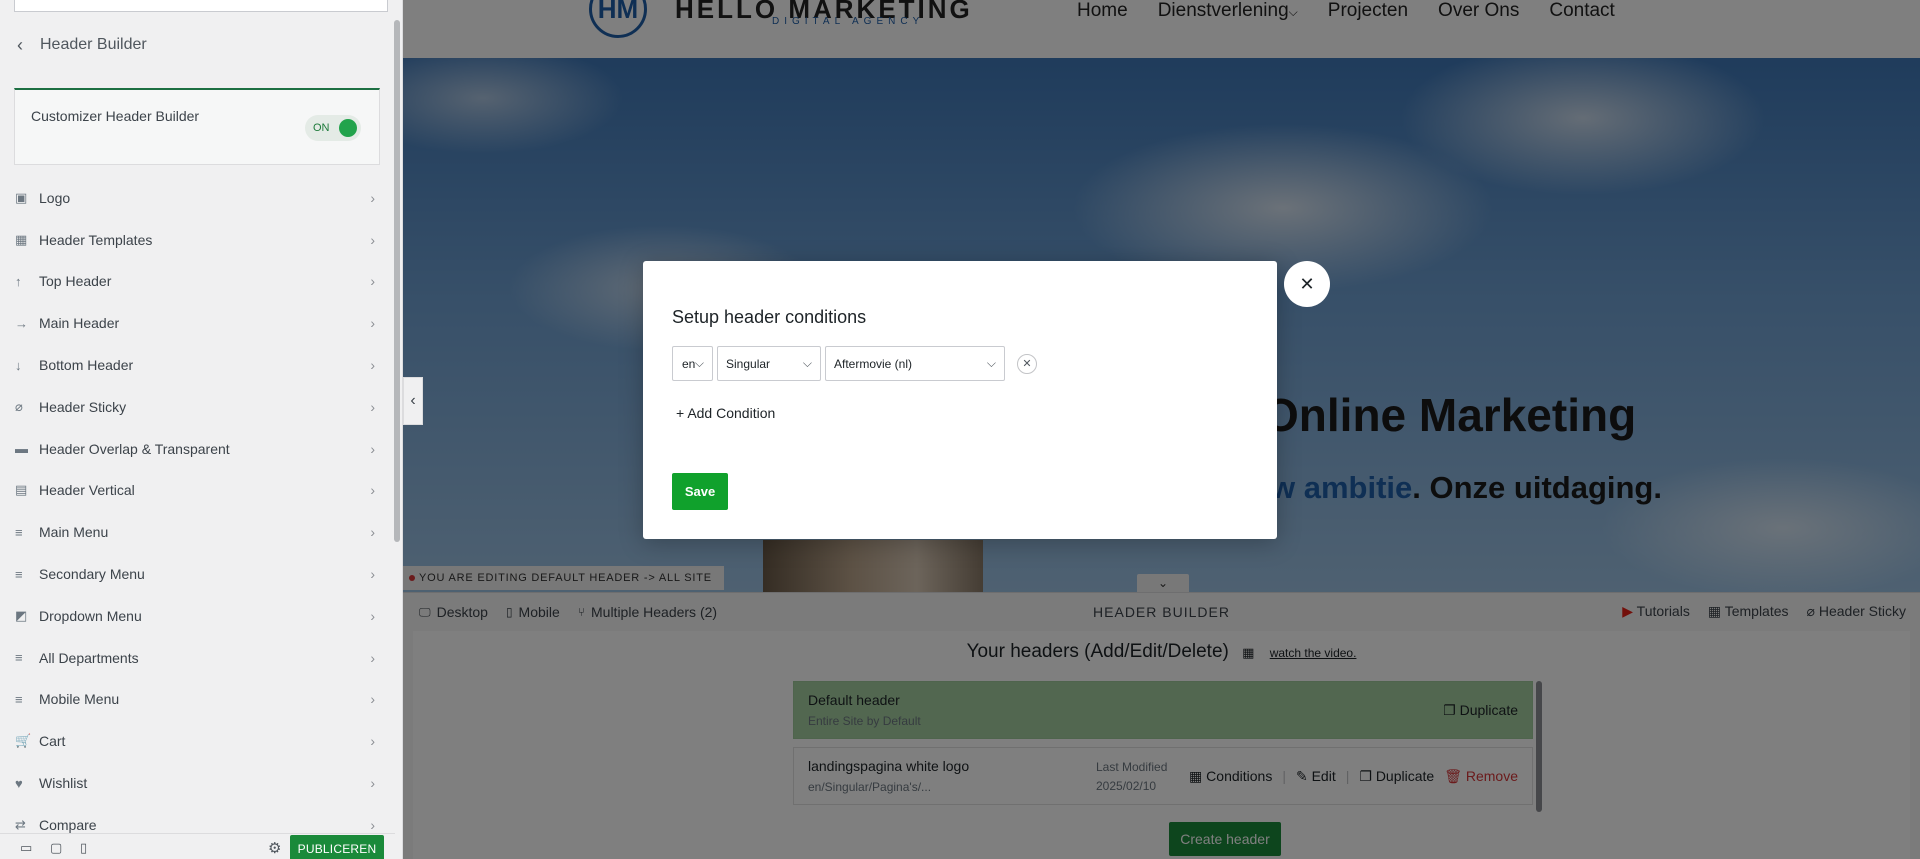 The image size is (1920, 859). Describe the element at coordinates (197, 198) in the screenshot. I see `sidebar-item-logo: ▣ Logo ›` at that location.